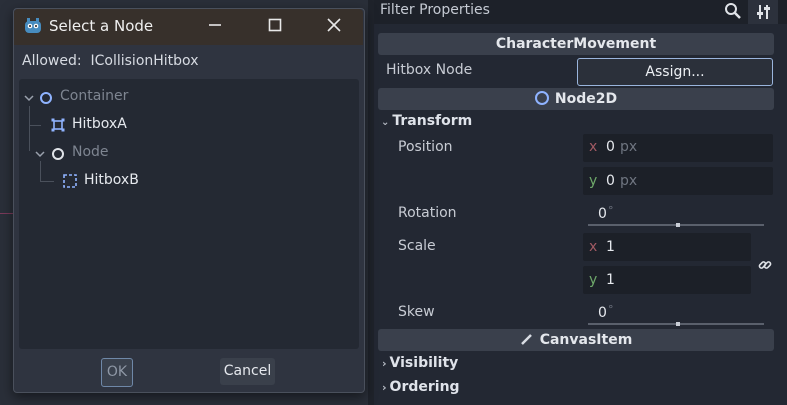 This screenshot has width=787, height=405. What do you see at coordinates (111, 180) in the screenshot?
I see `tree-item-label: HitboxB` at bounding box center [111, 180].